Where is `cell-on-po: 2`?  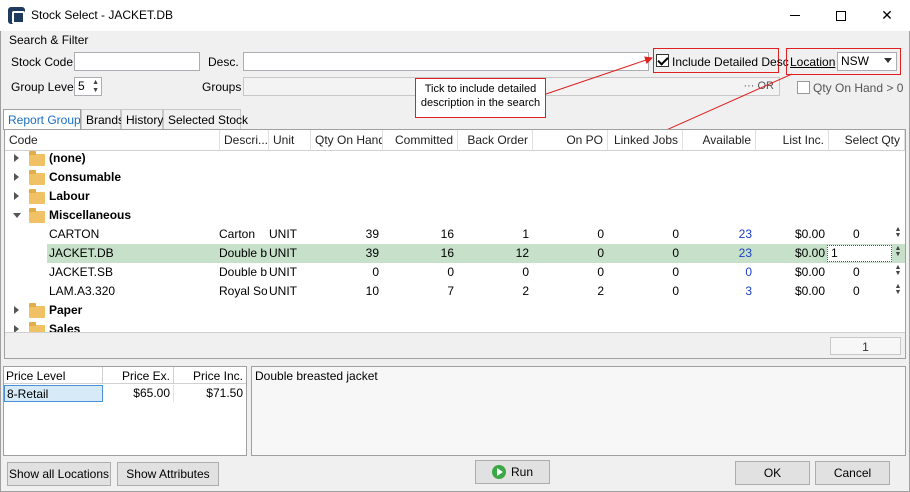
cell-on-po: 2 is located at coordinates (600, 291).